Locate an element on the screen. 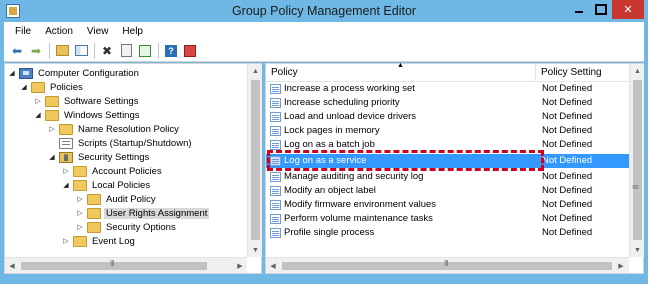  tree-item-audit-policy: ▷ Audit Policy is located at coordinates (116, 199).